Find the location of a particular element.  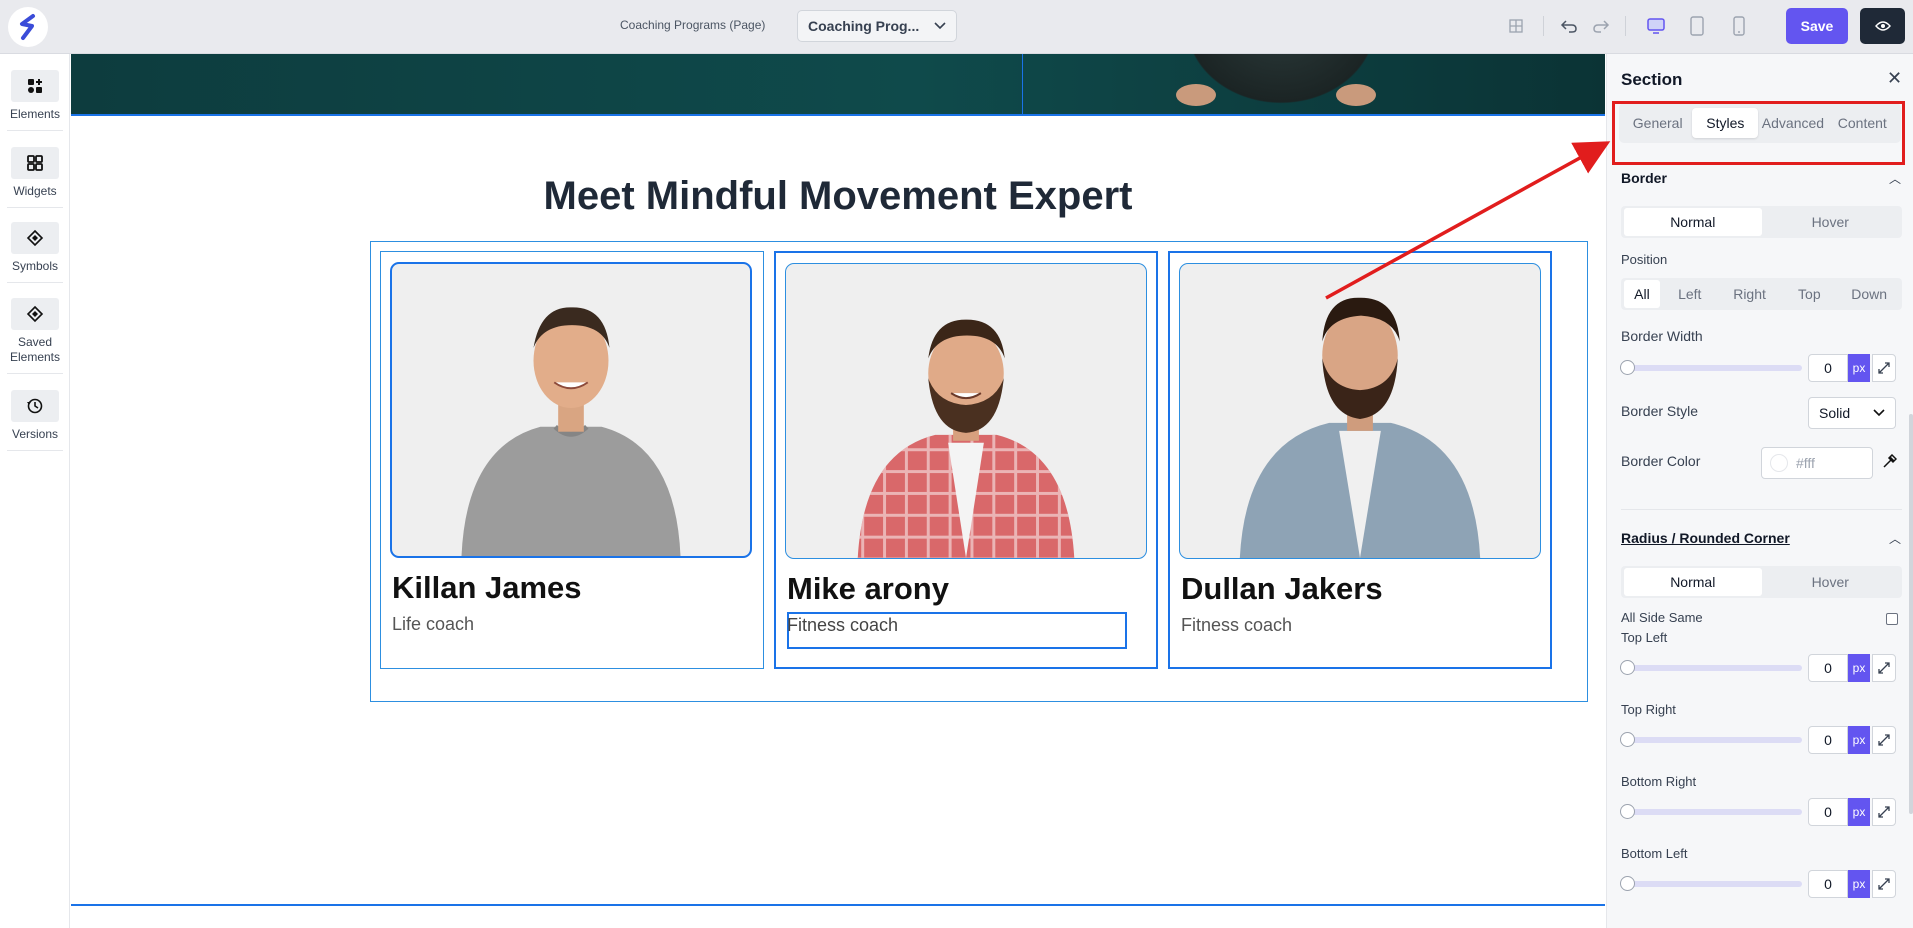

redo-icon is located at coordinates (1601, 26).